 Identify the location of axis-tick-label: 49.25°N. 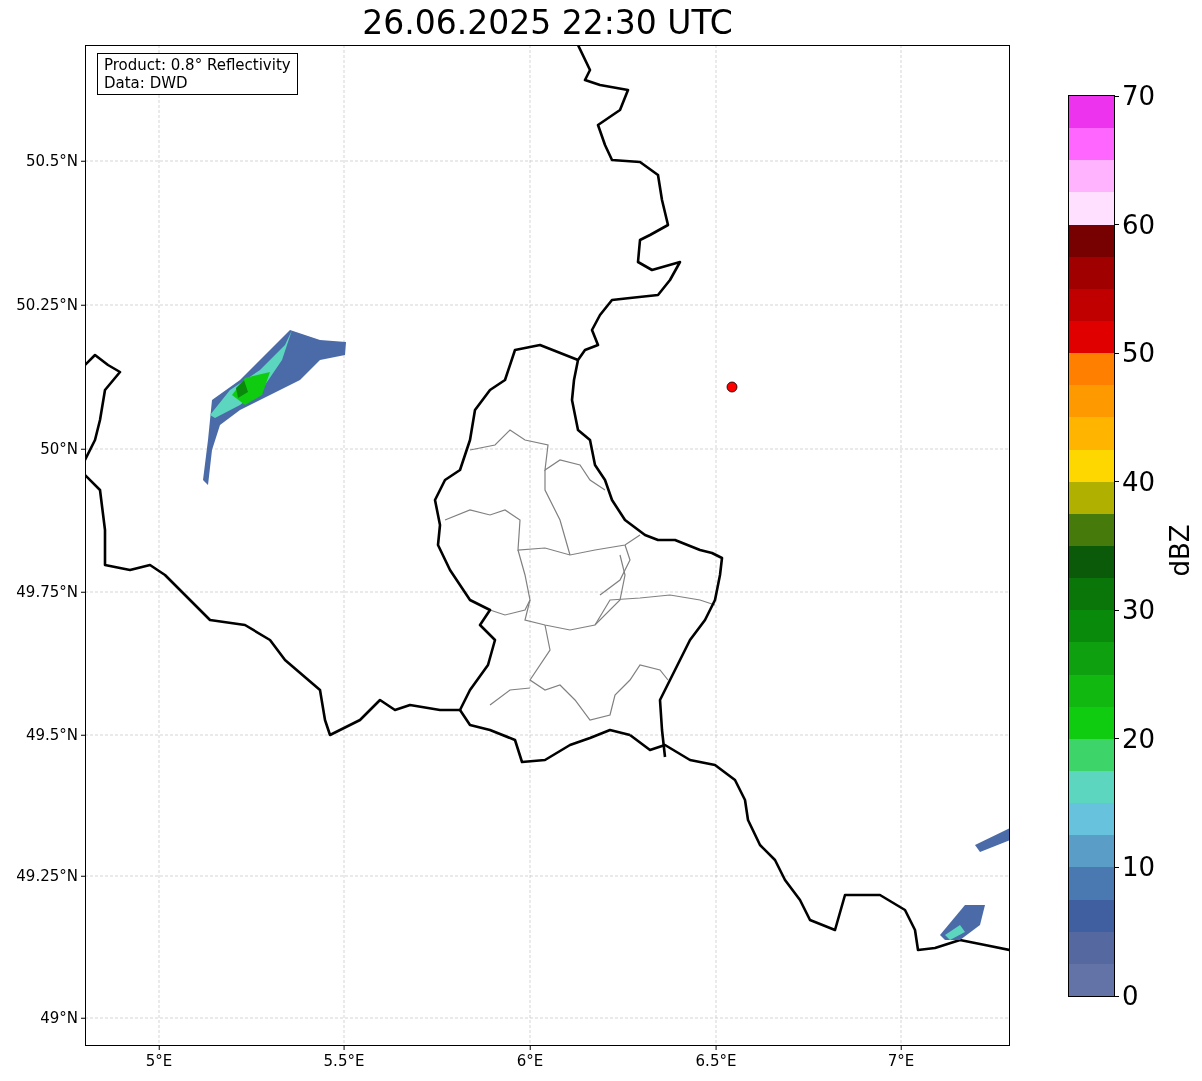
(47, 876).